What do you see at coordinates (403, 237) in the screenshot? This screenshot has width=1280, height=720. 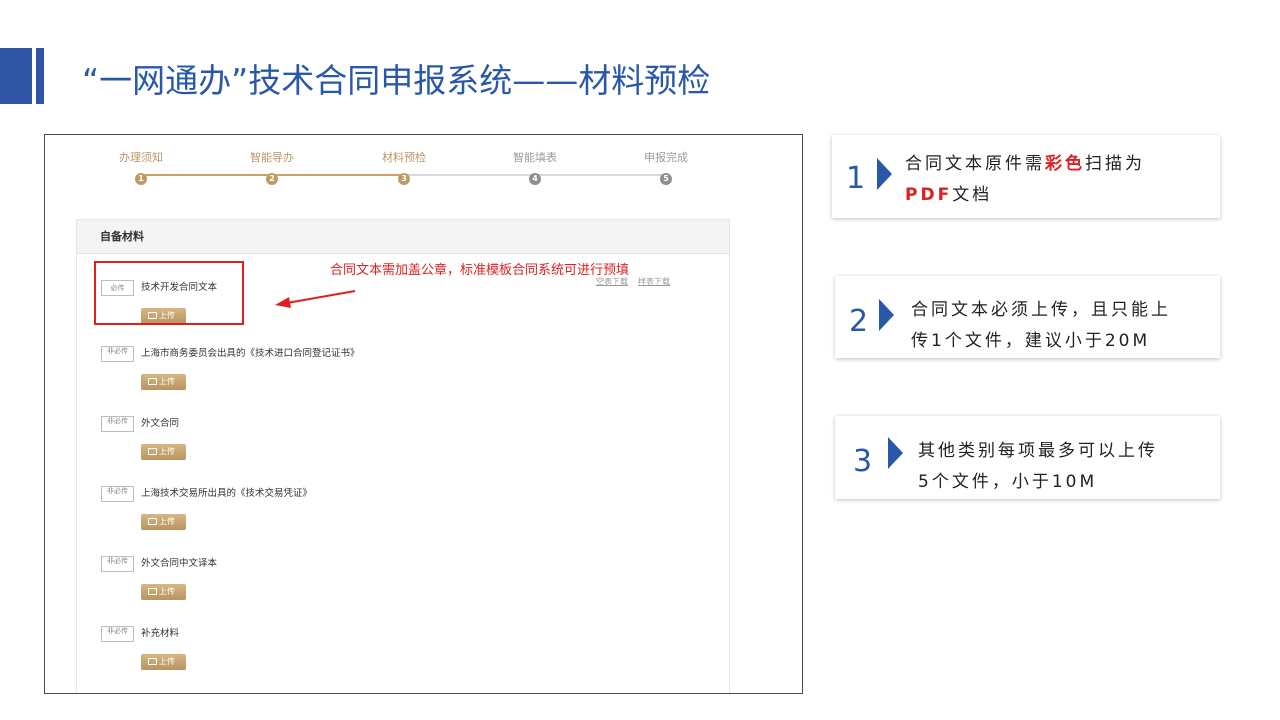 I see `panel-title: 自备材料` at bounding box center [403, 237].